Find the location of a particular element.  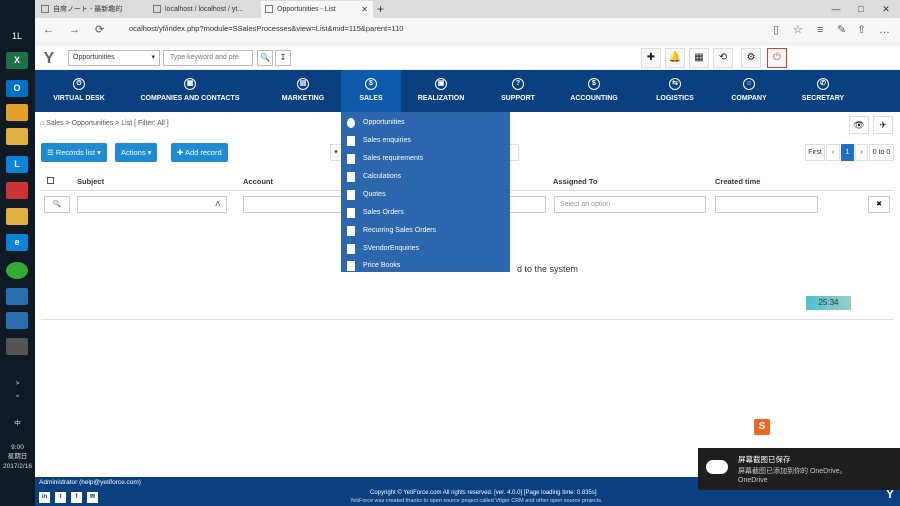

dropdown-item-quotes: Quotes is located at coordinates (366, 195).